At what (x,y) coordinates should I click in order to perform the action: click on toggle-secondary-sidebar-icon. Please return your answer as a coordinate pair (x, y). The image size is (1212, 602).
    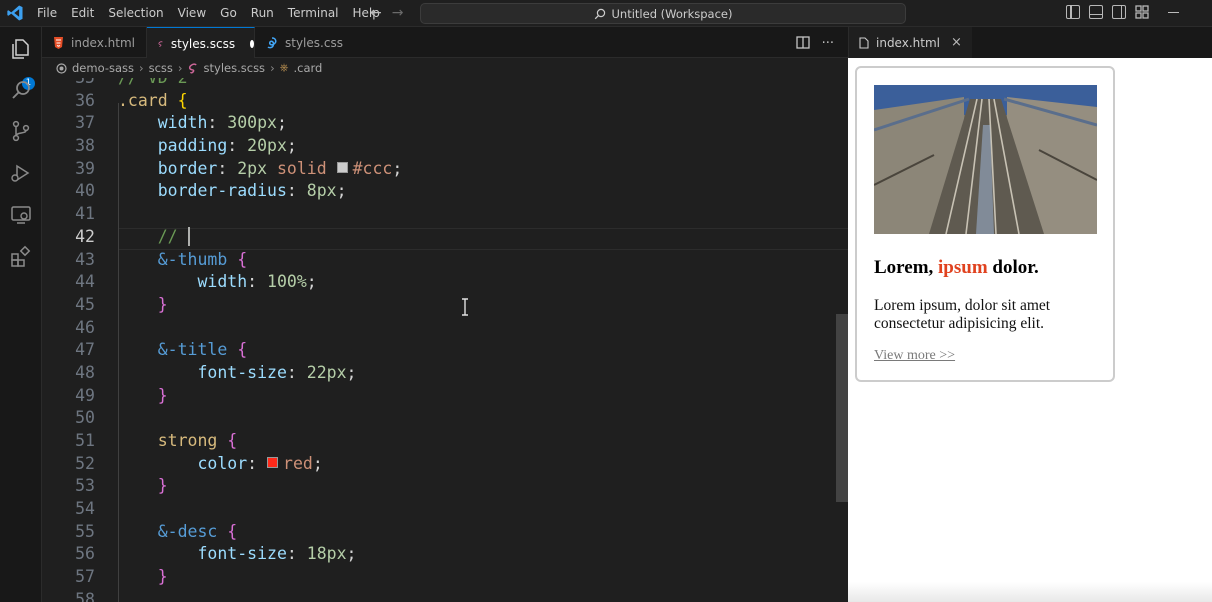
    Looking at the image, I should click on (1119, 12).